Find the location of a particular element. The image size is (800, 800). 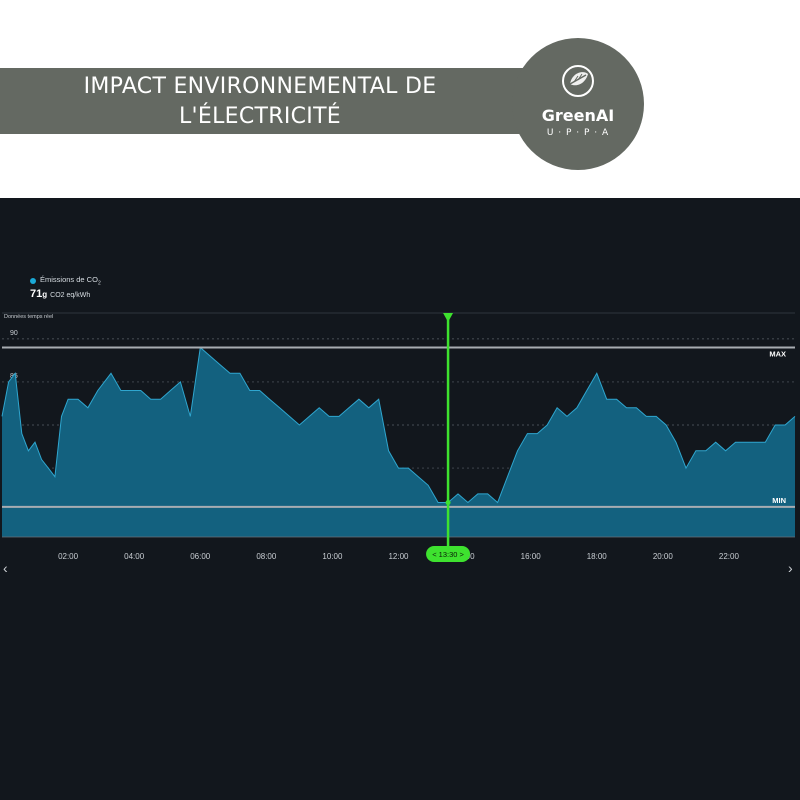

x-tick-label: 06:00 is located at coordinates (200, 556).